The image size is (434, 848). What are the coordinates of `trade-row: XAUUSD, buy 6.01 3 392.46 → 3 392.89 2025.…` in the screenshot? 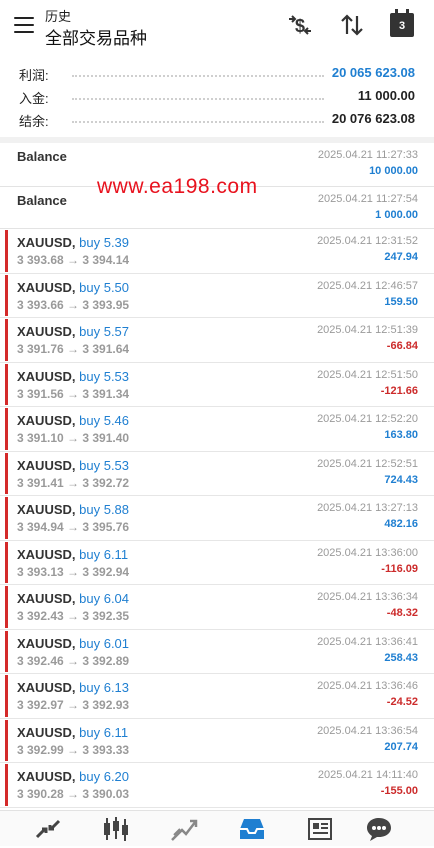 It's located at (217, 652).